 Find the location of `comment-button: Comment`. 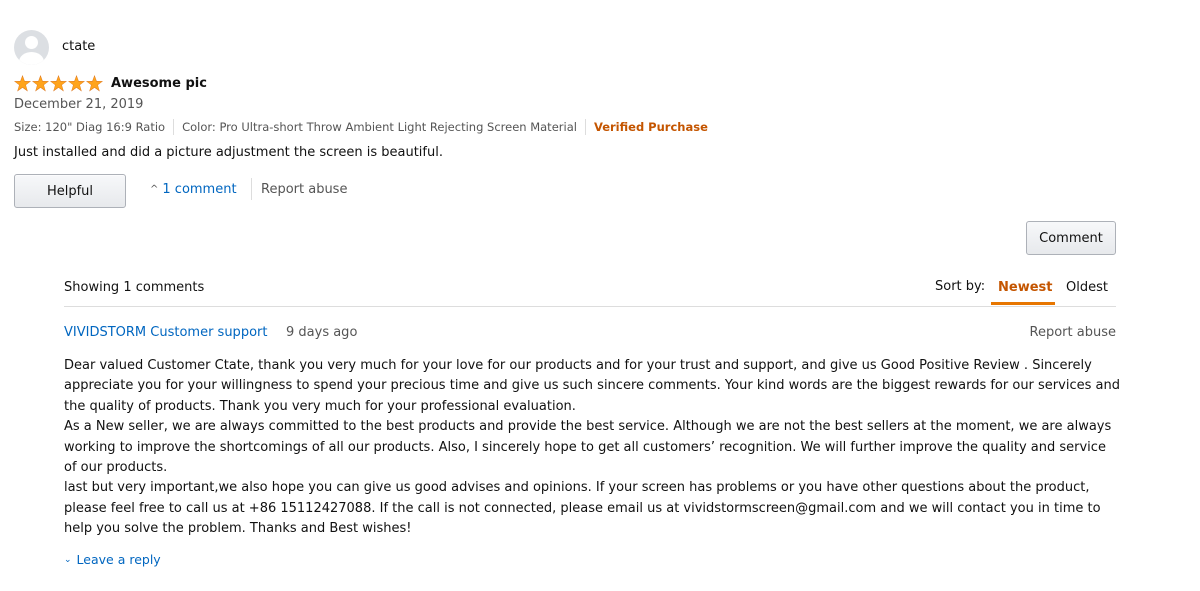

comment-button: Comment is located at coordinates (1071, 238).